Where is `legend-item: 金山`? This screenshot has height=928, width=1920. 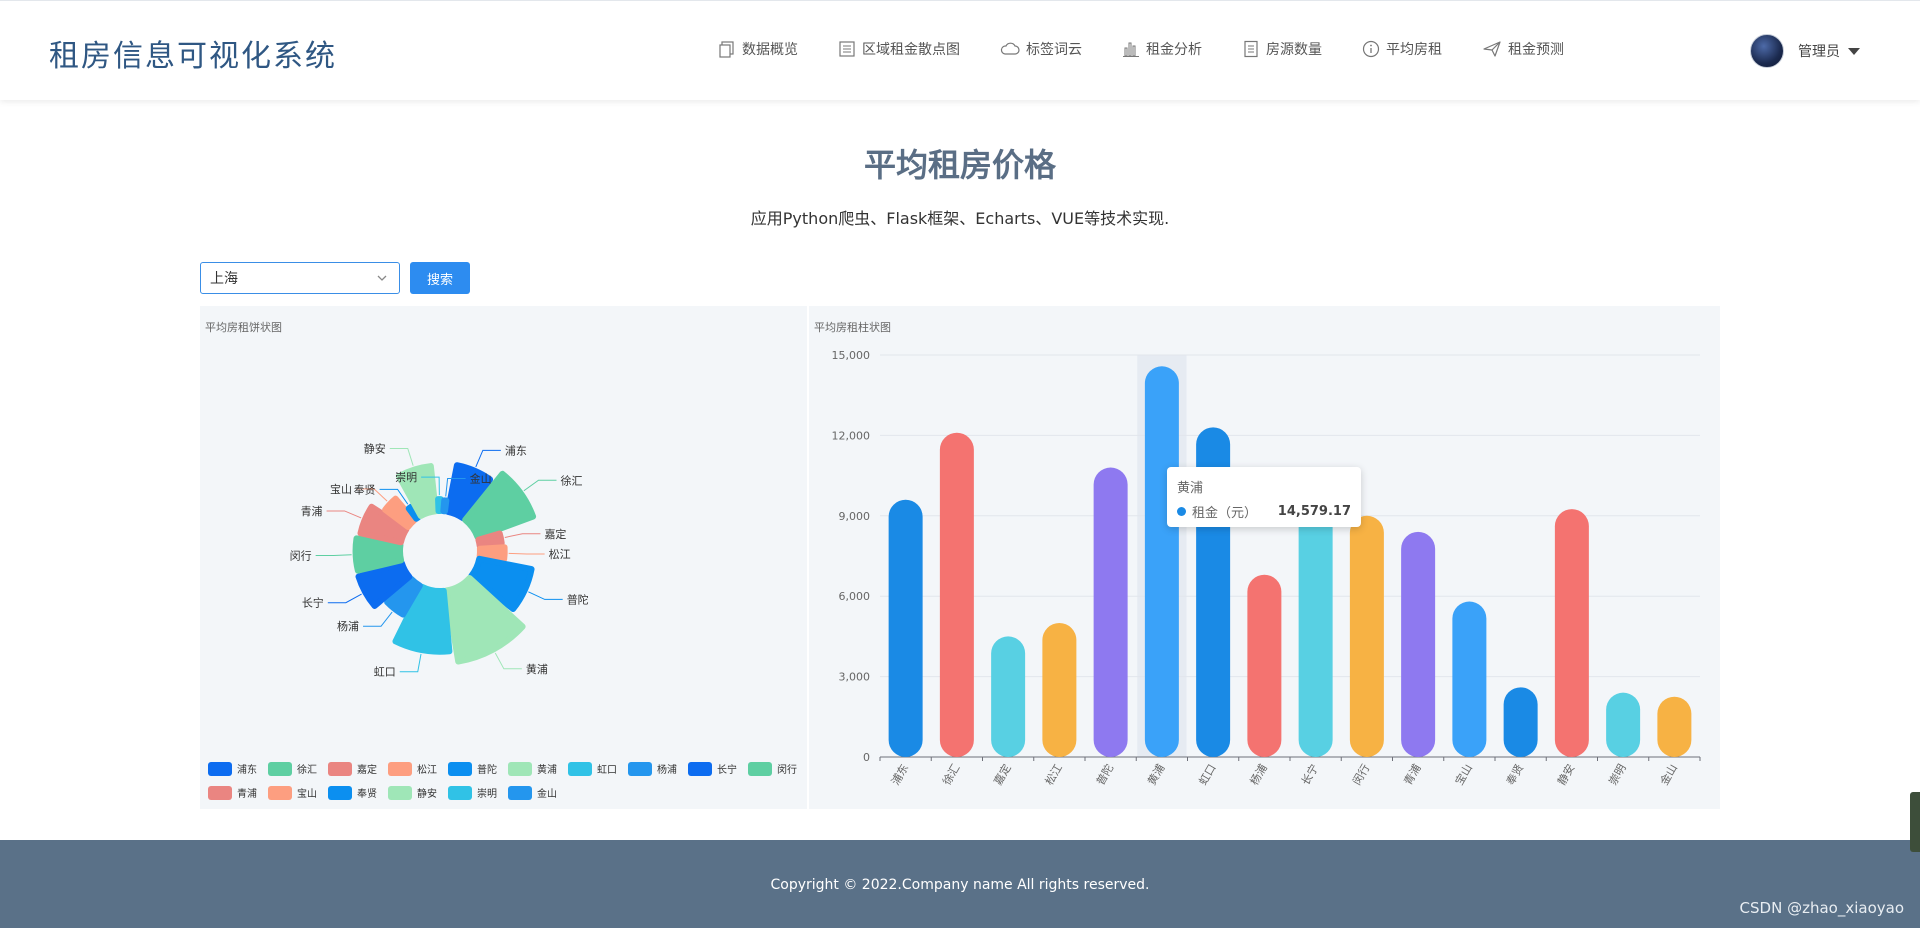 legend-item: 金山 is located at coordinates (532, 792).